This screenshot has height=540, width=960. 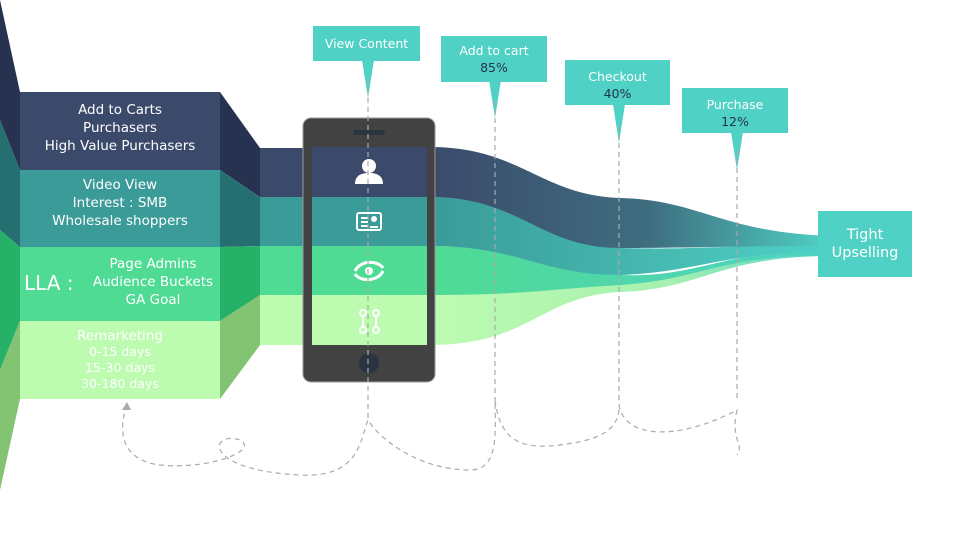 What do you see at coordinates (120, 185) in the screenshot?
I see `segment-line: Video View` at bounding box center [120, 185].